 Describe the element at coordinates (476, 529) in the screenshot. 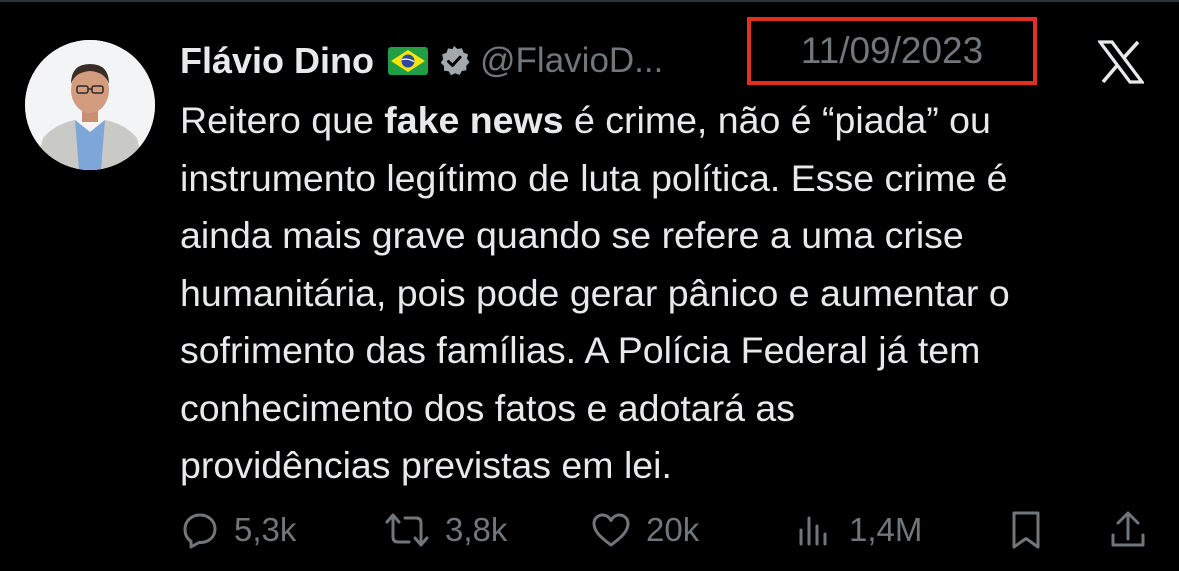

I see `repost-count: 3,8k` at that location.